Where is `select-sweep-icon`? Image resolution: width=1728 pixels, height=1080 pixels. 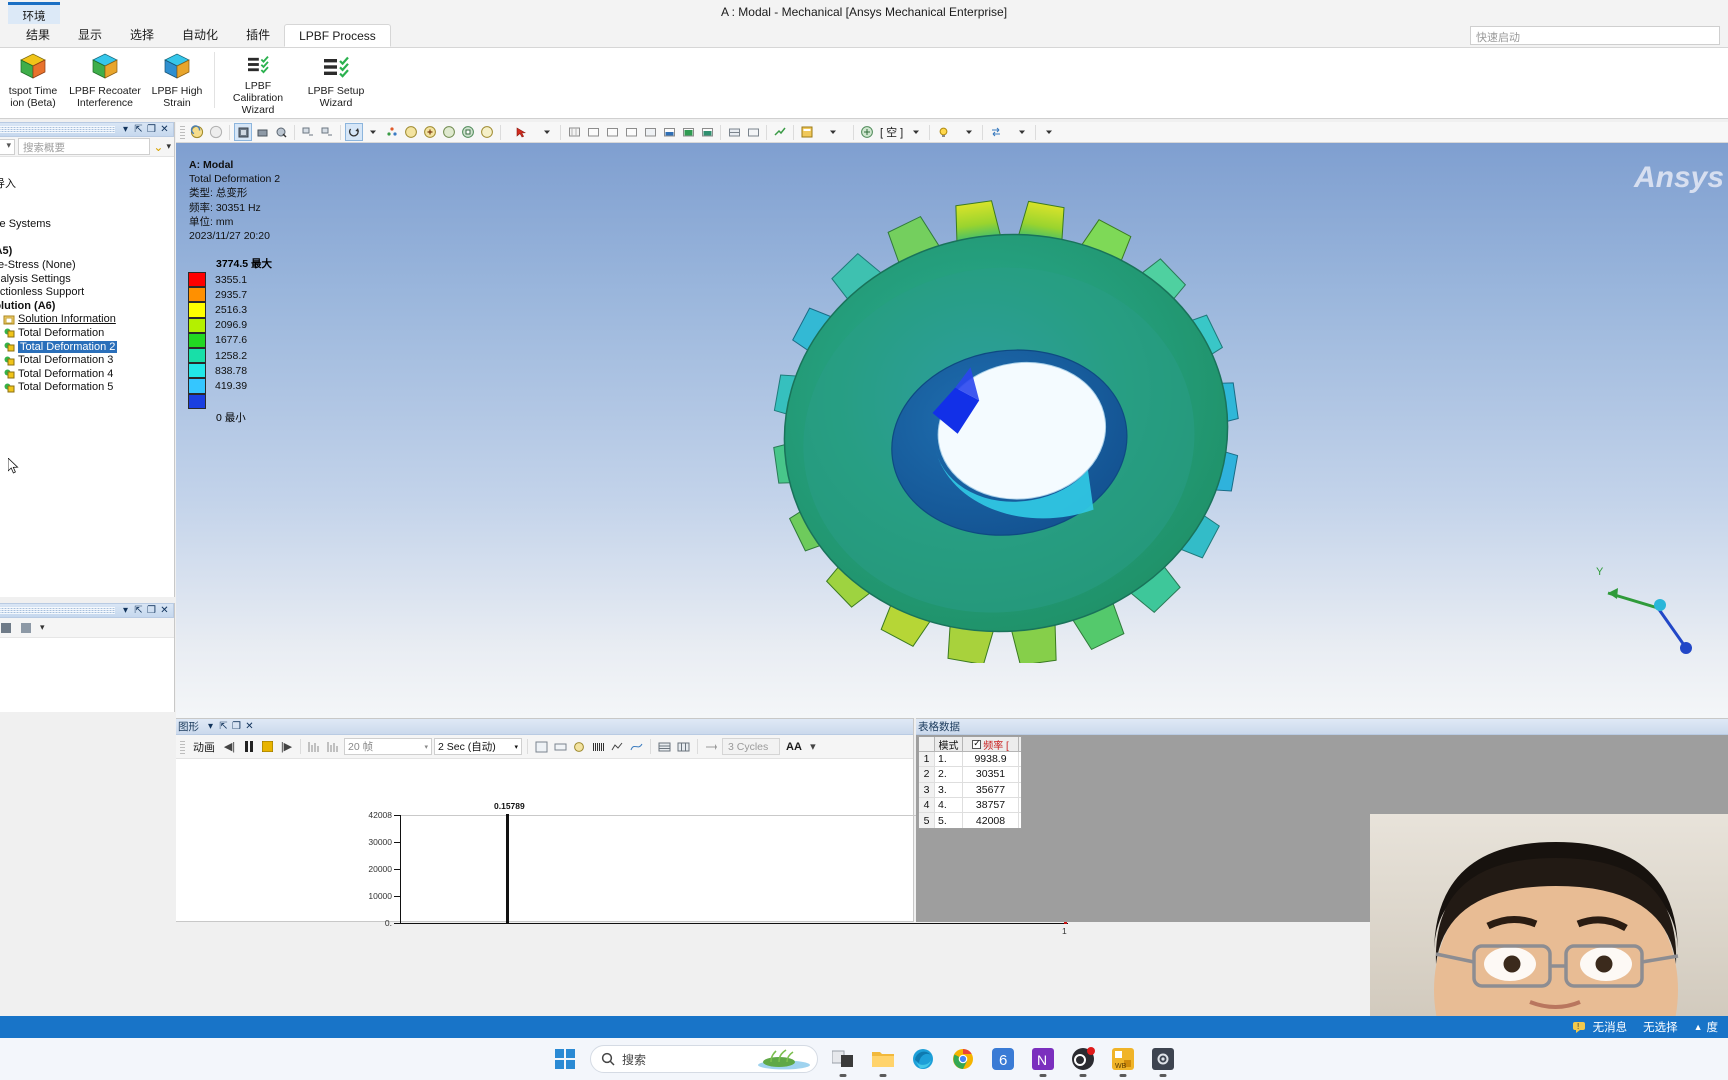
select-sweep-icon is located at coordinates (262, 132).